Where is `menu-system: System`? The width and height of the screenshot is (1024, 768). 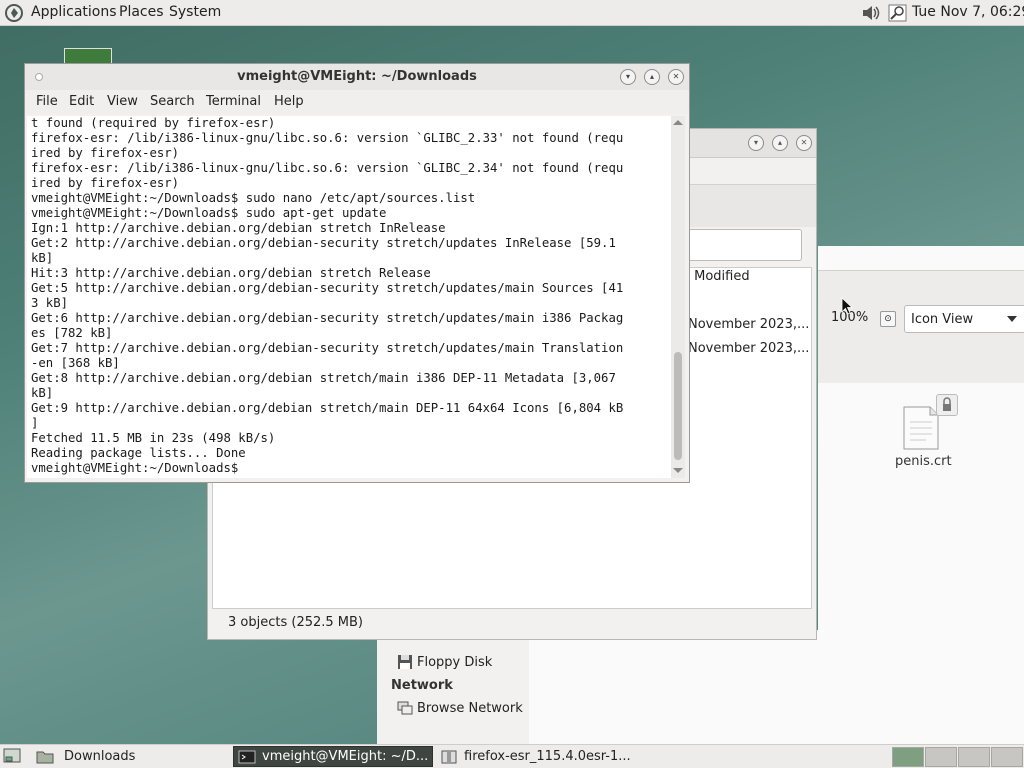 menu-system: System is located at coordinates (195, 12).